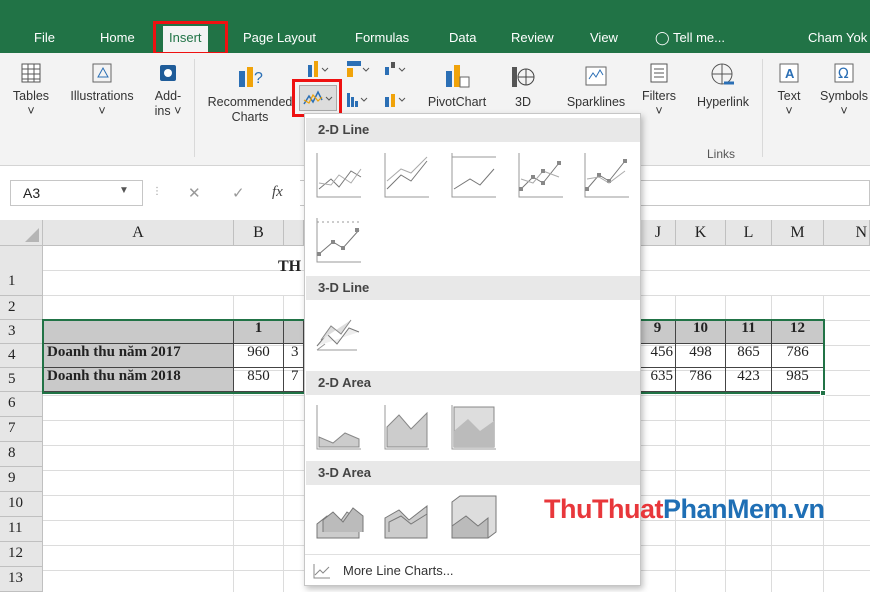 This screenshot has height=592, width=870. Describe the element at coordinates (532, 37) in the screenshot. I see `tab-review: Review` at that location.